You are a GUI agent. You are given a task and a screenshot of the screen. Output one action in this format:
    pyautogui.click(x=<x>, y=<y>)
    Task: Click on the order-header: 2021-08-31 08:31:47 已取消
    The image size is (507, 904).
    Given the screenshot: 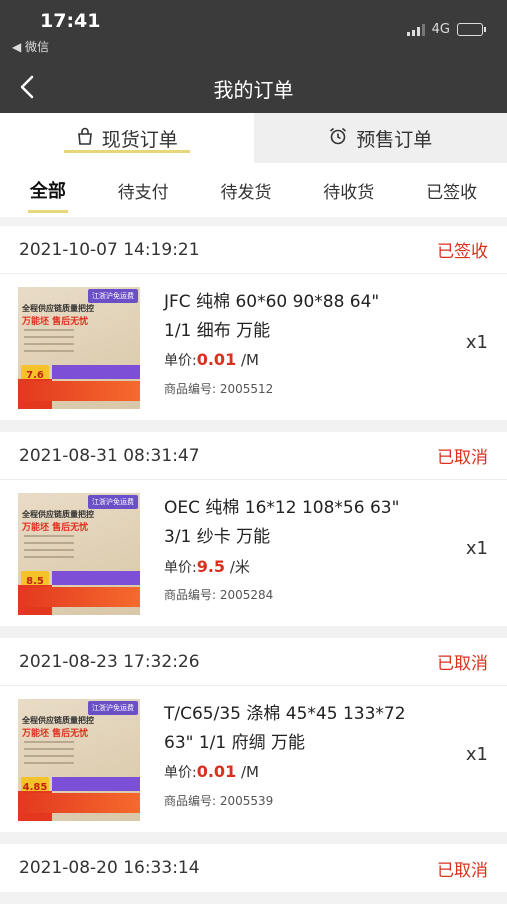 What is the action you would take?
    pyautogui.click(x=253, y=456)
    